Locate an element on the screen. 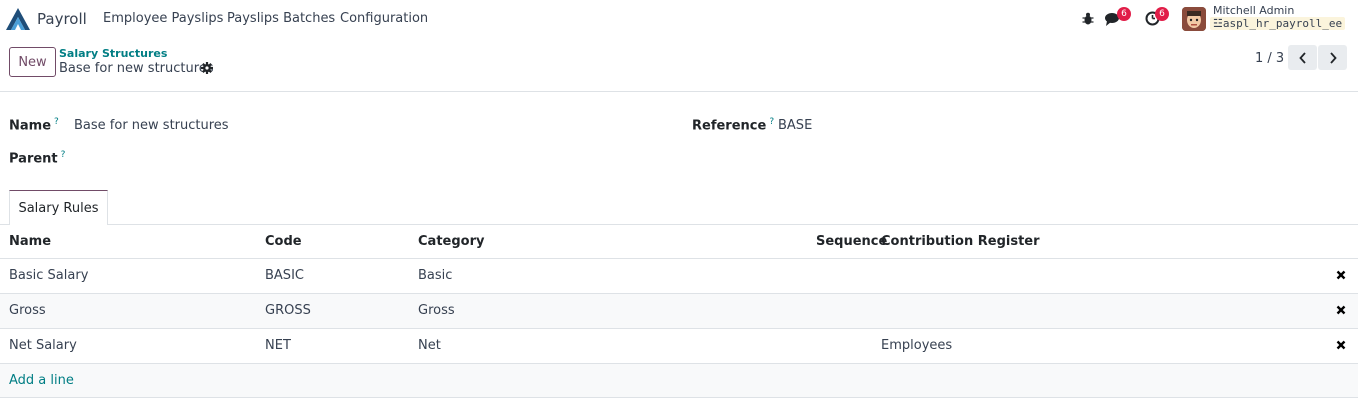  database-icon: ☳ is located at coordinates (1218, 23).